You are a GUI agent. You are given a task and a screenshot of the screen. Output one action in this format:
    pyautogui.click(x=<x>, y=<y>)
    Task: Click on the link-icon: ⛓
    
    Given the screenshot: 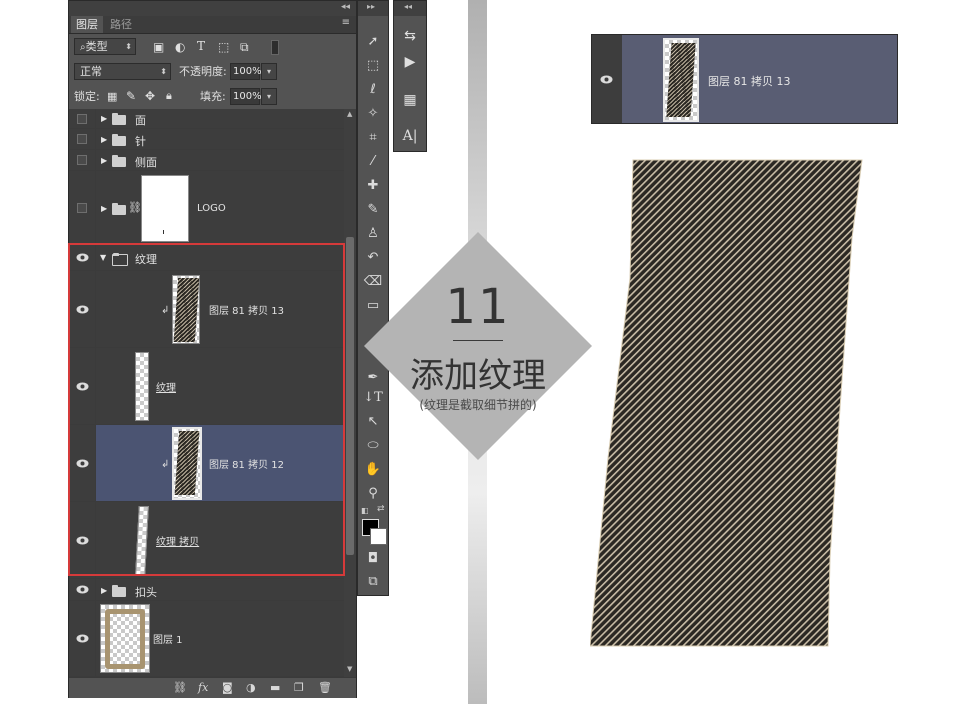 What is the action you would take?
    pyautogui.click(x=180, y=687)
    